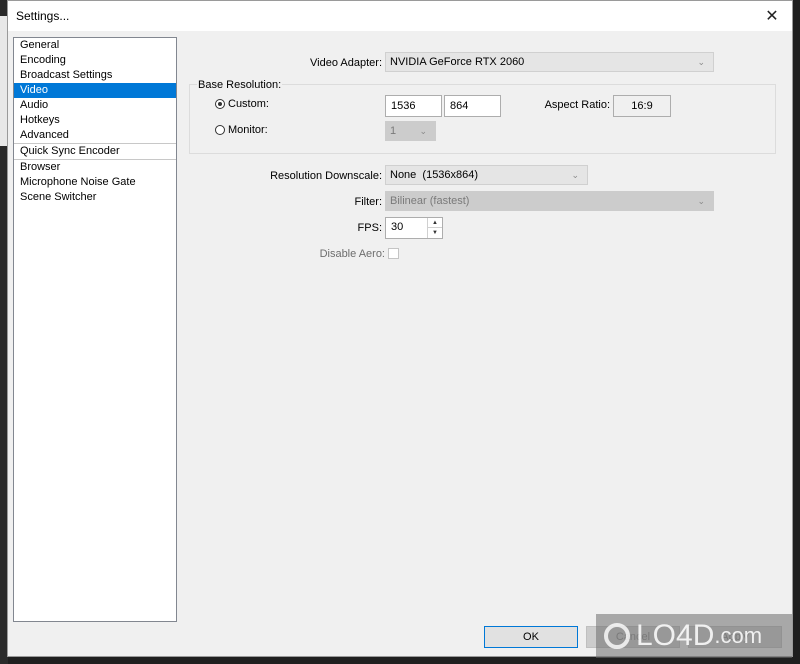 This screenshot has height=664, width=800. What do you see at coordinates (435, 223) in the screenshot?
I see `spin-up-icon: ▲` at bounding box center [435, 223].